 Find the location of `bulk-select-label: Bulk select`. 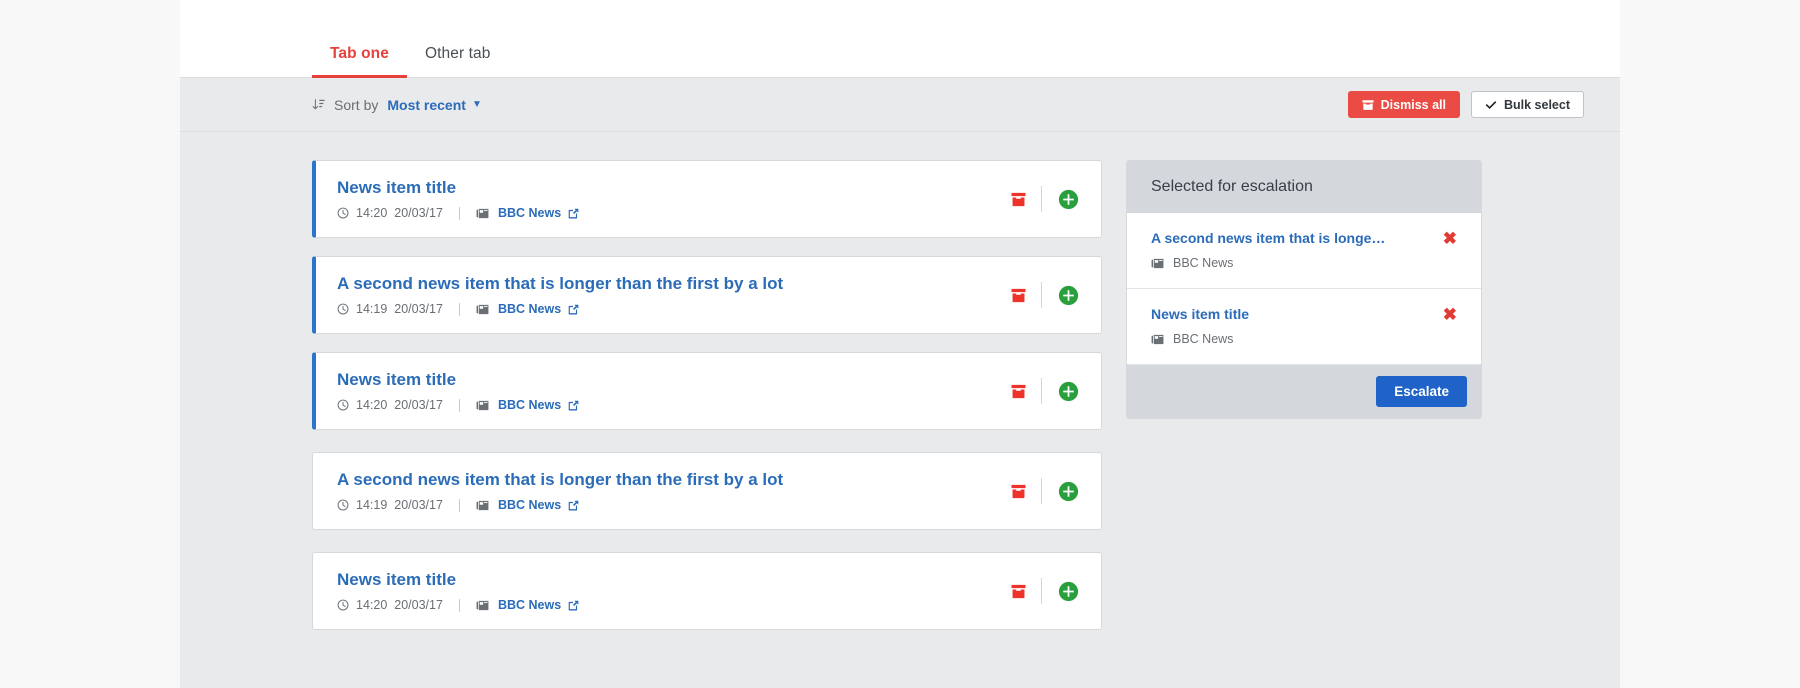

bulk-select-label: Bulk select is located at coordinates (1536, 104).